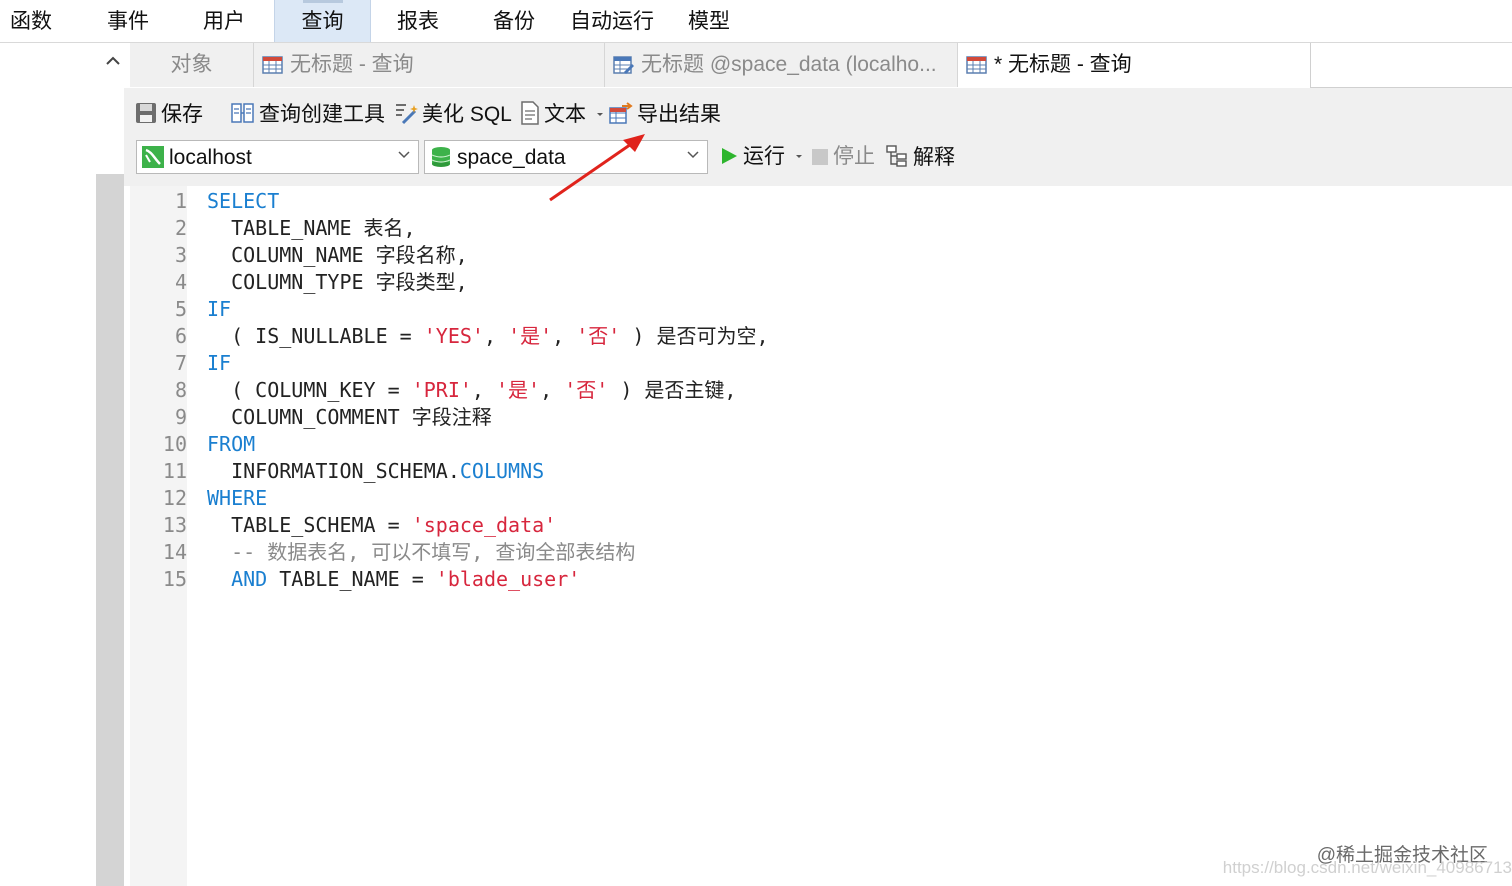 Image resolution: width=1512 pixels, height=886 pixels. I want to click on code-line: -- 数据表名, 可以不填写, 查询全部表结构, so click(421, 552).